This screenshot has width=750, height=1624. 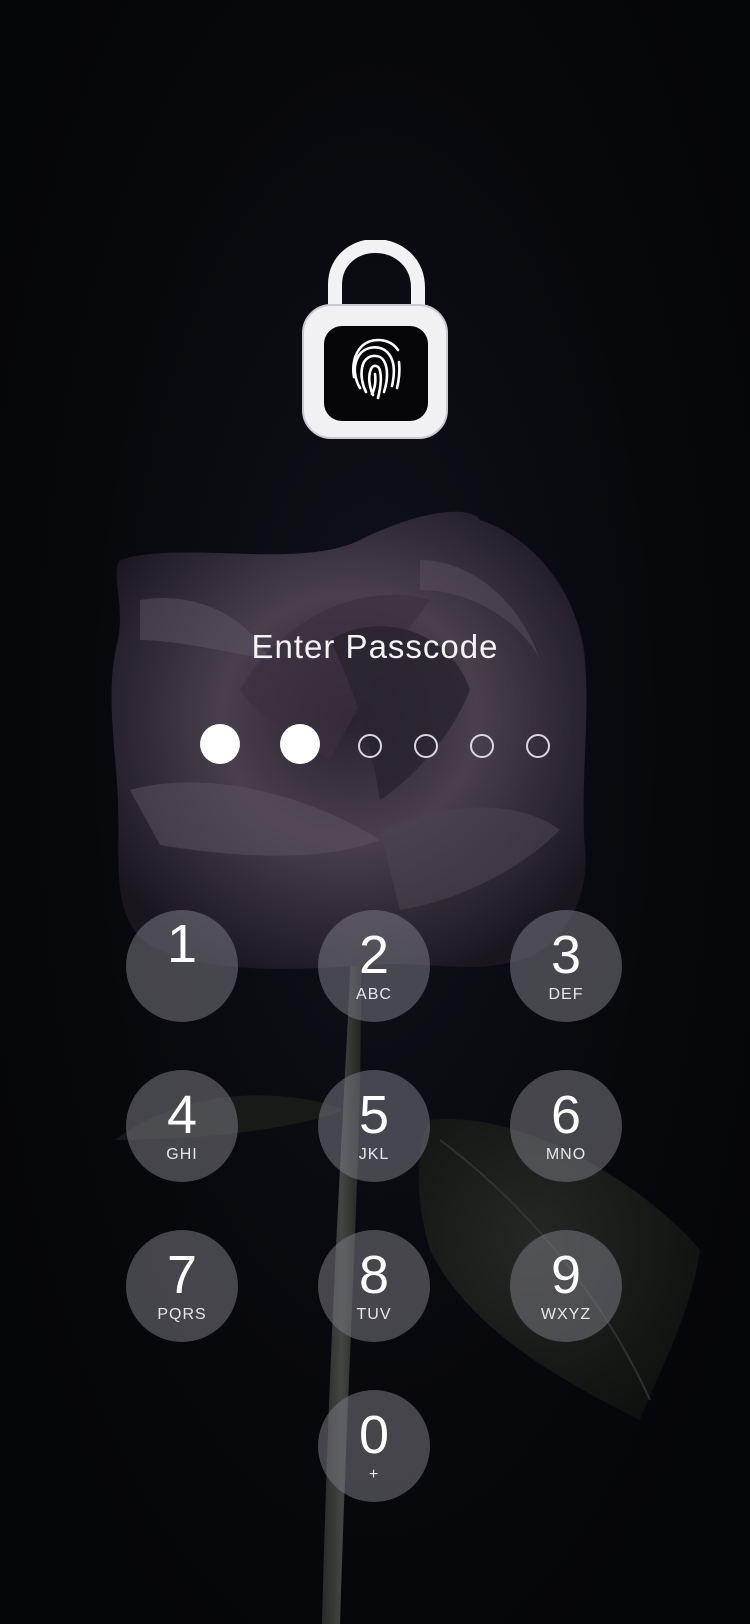 I want to click on key-letters: JKL, so click(x=374, y=1154).